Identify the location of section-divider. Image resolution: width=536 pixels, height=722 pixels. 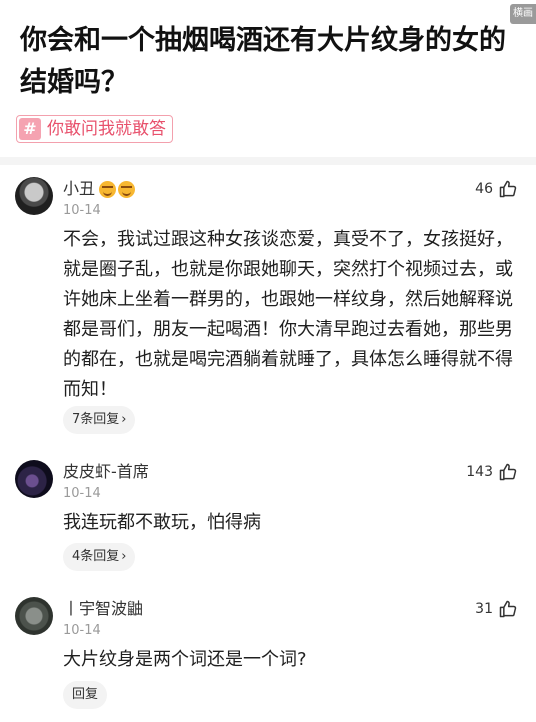
(268, 161).